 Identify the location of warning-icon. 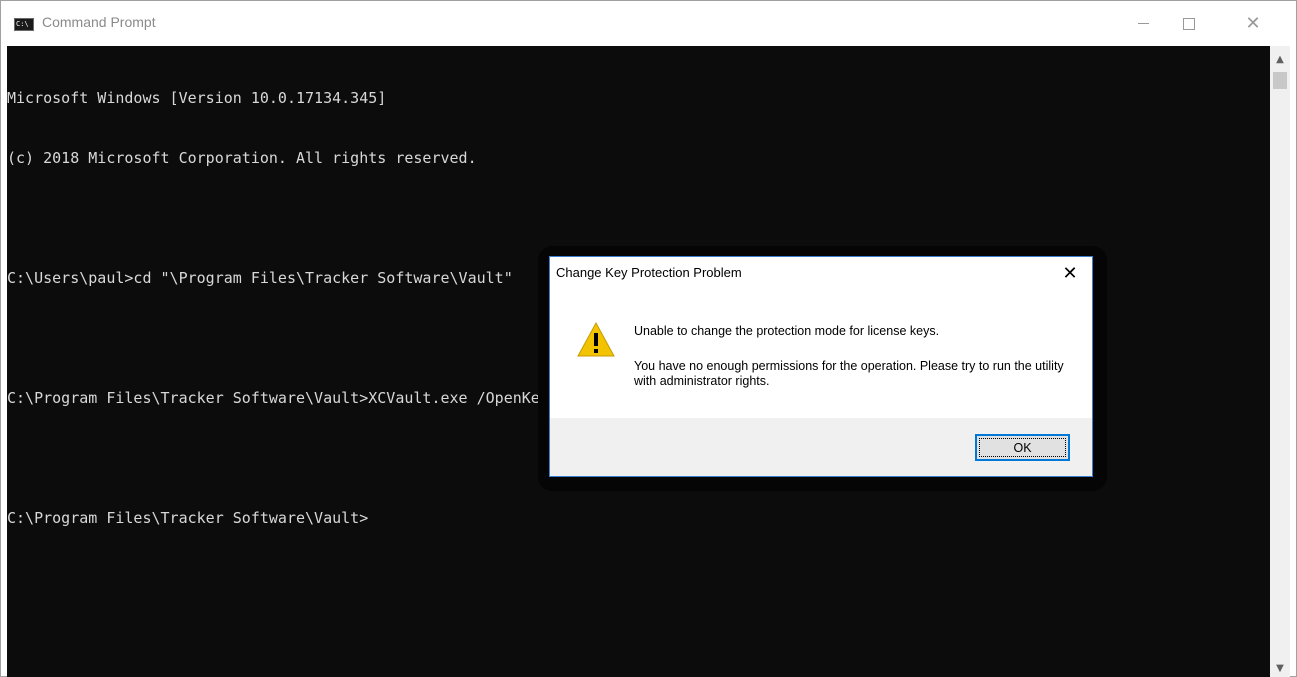
(596, 339).